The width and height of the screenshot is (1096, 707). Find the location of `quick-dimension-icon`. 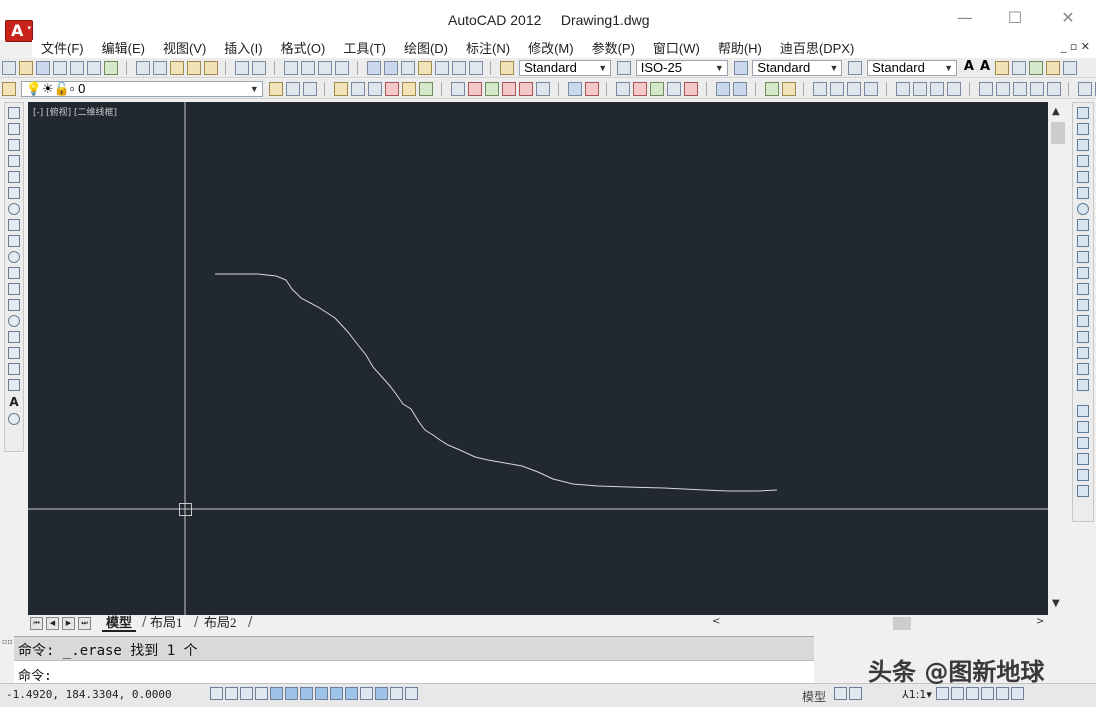

quick-dimension-icon is located at coordinates (985, 89).